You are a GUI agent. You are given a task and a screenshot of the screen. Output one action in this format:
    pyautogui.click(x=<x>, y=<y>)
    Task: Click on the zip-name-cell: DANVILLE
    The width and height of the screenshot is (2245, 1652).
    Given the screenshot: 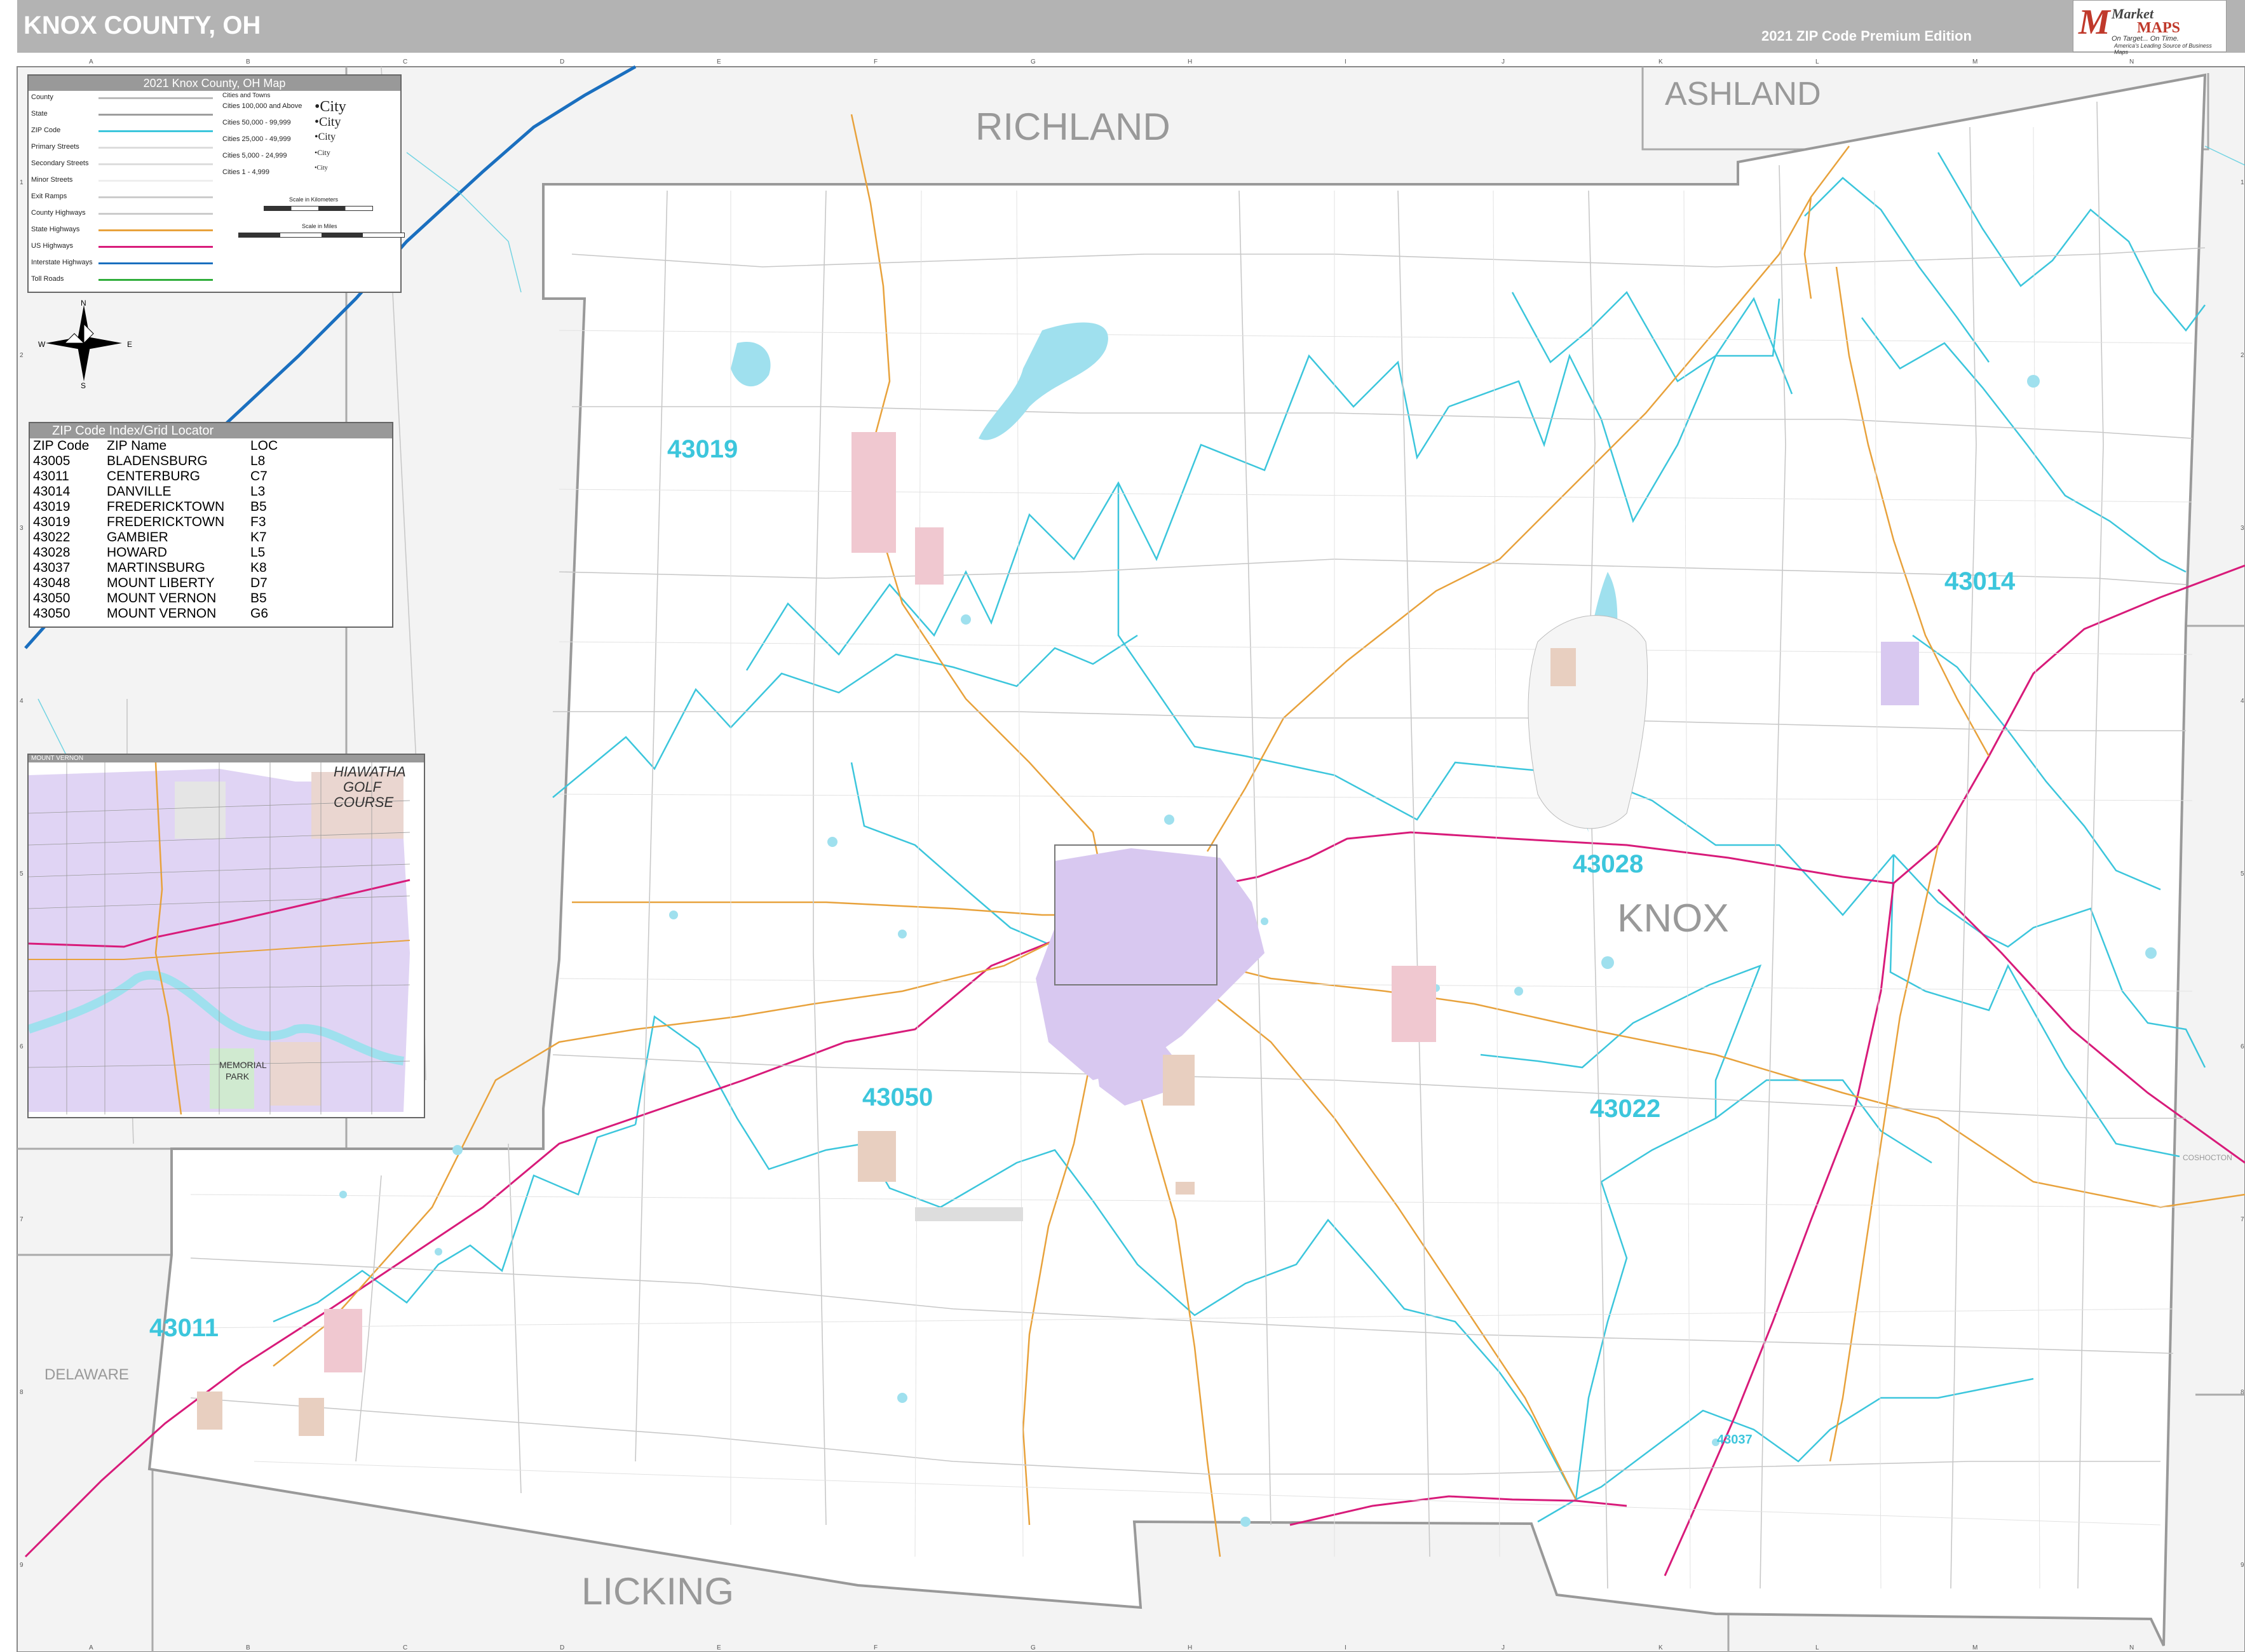 What is the action you would take?
    pyautogui.click(x=139, y=492)
    